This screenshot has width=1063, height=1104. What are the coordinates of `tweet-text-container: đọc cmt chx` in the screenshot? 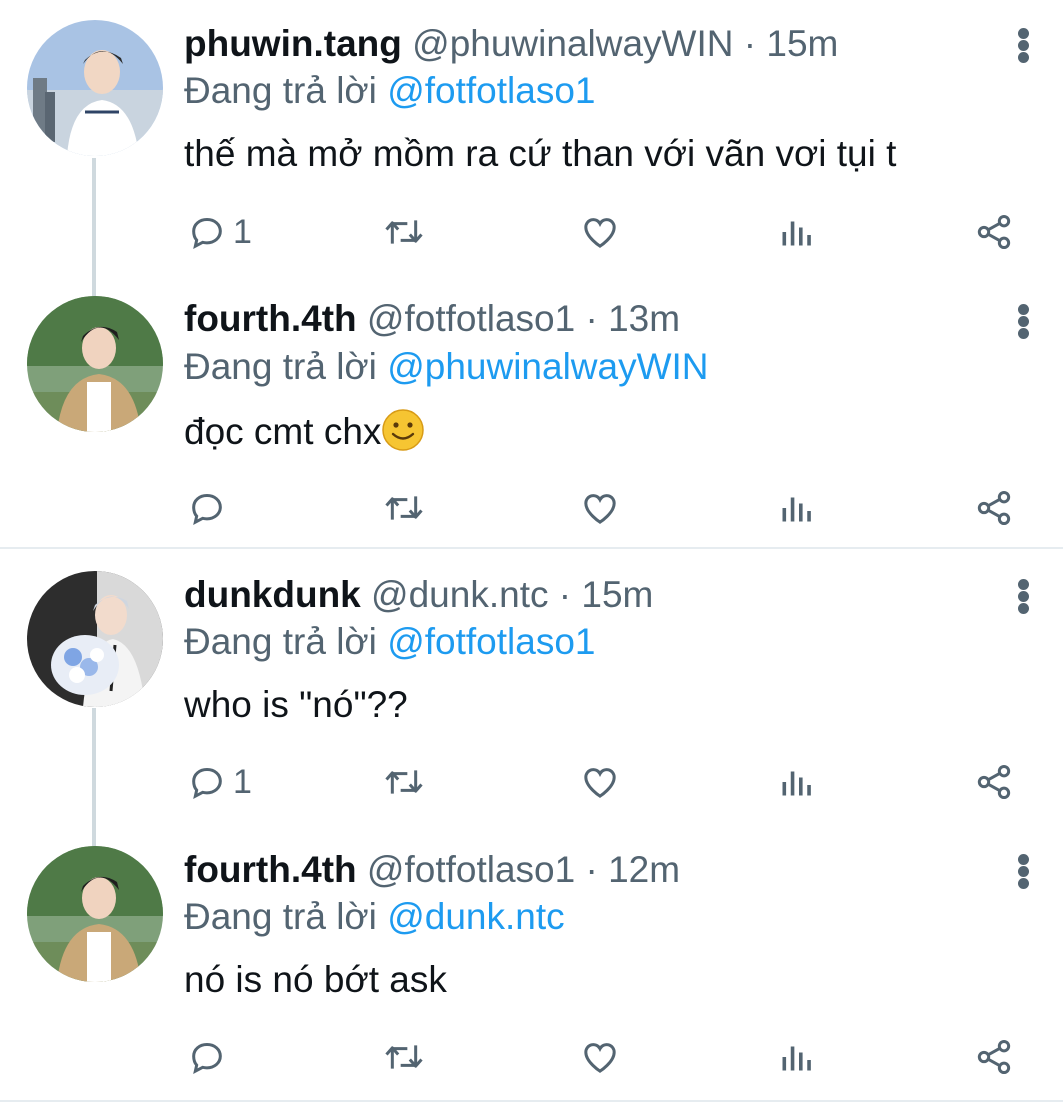 It's located at (304, 431).